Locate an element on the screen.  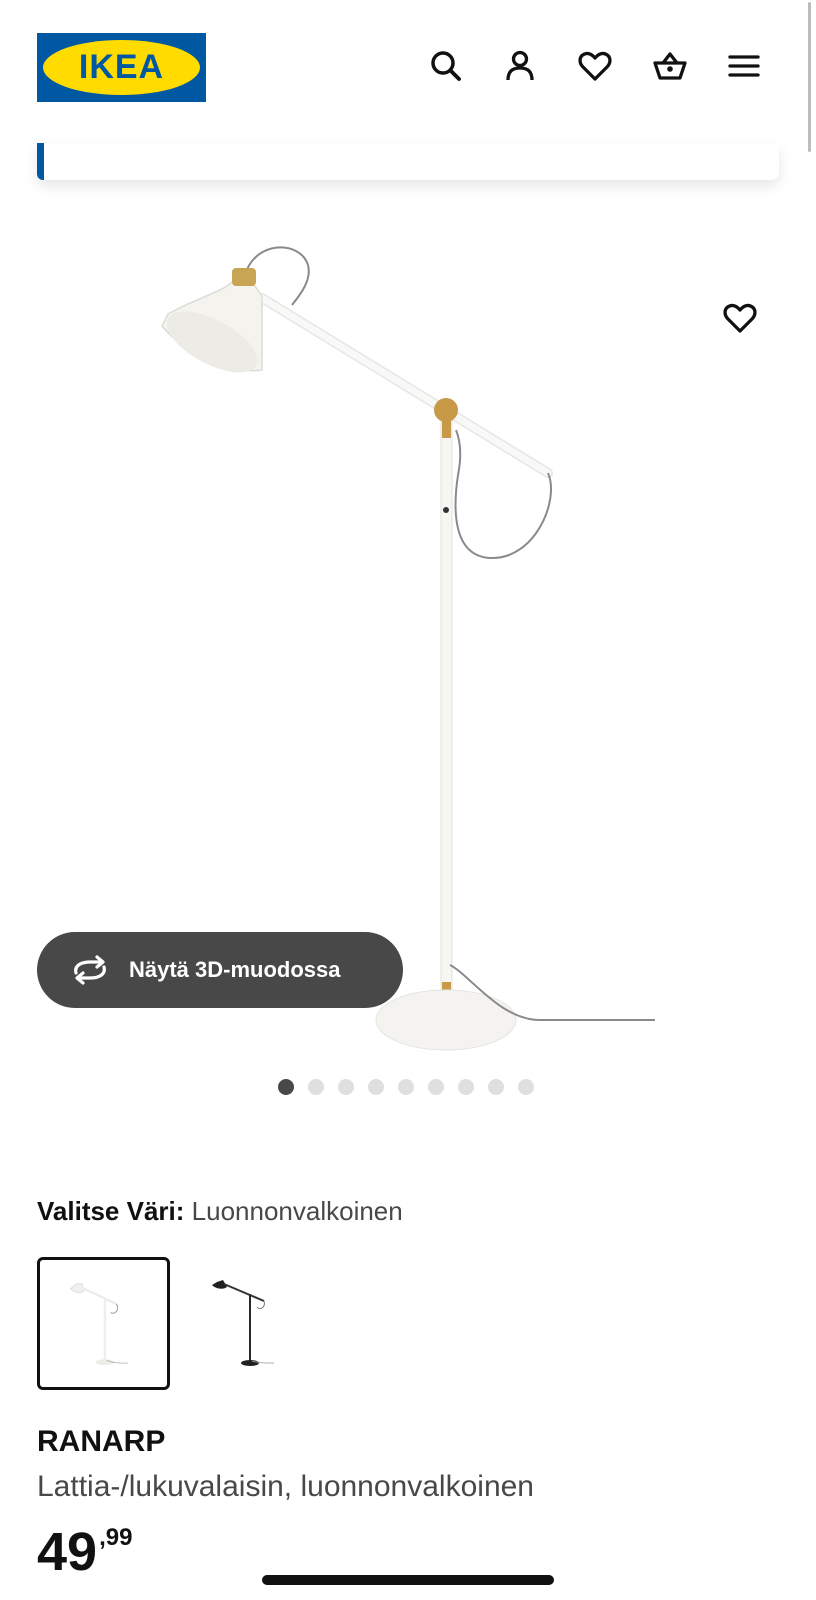
price-decimal: ,99 is located at coordinates (116, 1537).